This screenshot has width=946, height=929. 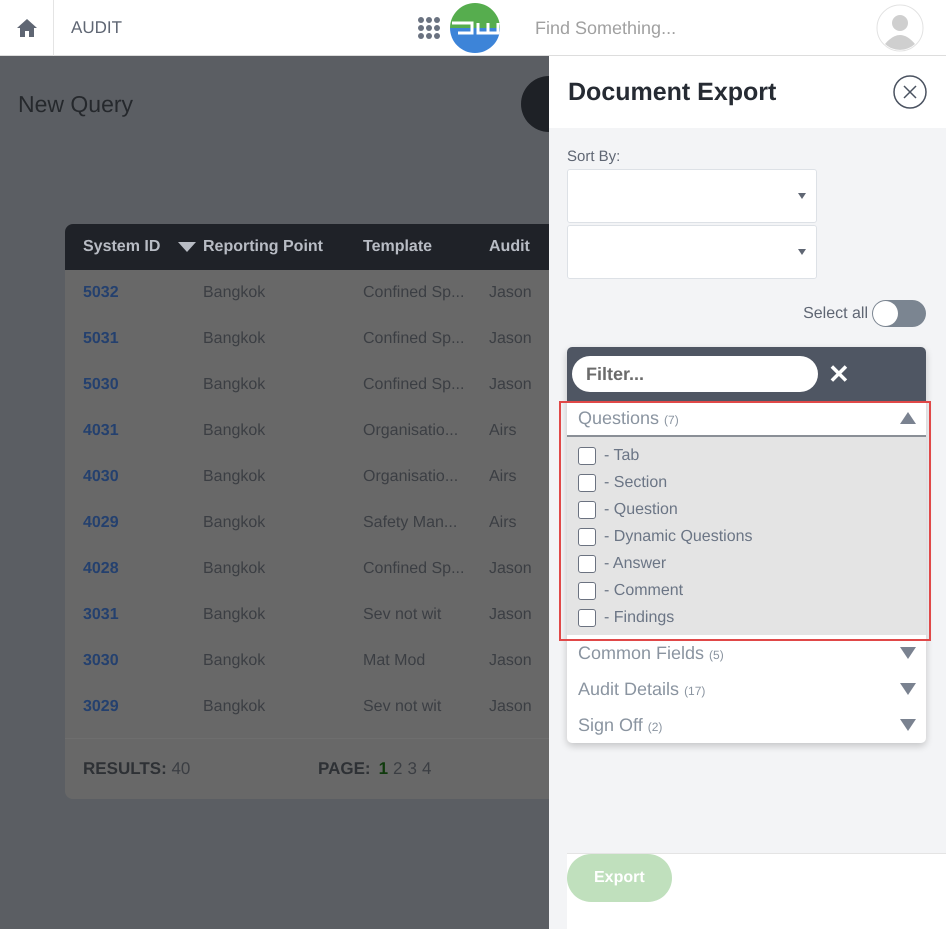 I want to click on select-all-label: Select all, so click(x=835, y=313).